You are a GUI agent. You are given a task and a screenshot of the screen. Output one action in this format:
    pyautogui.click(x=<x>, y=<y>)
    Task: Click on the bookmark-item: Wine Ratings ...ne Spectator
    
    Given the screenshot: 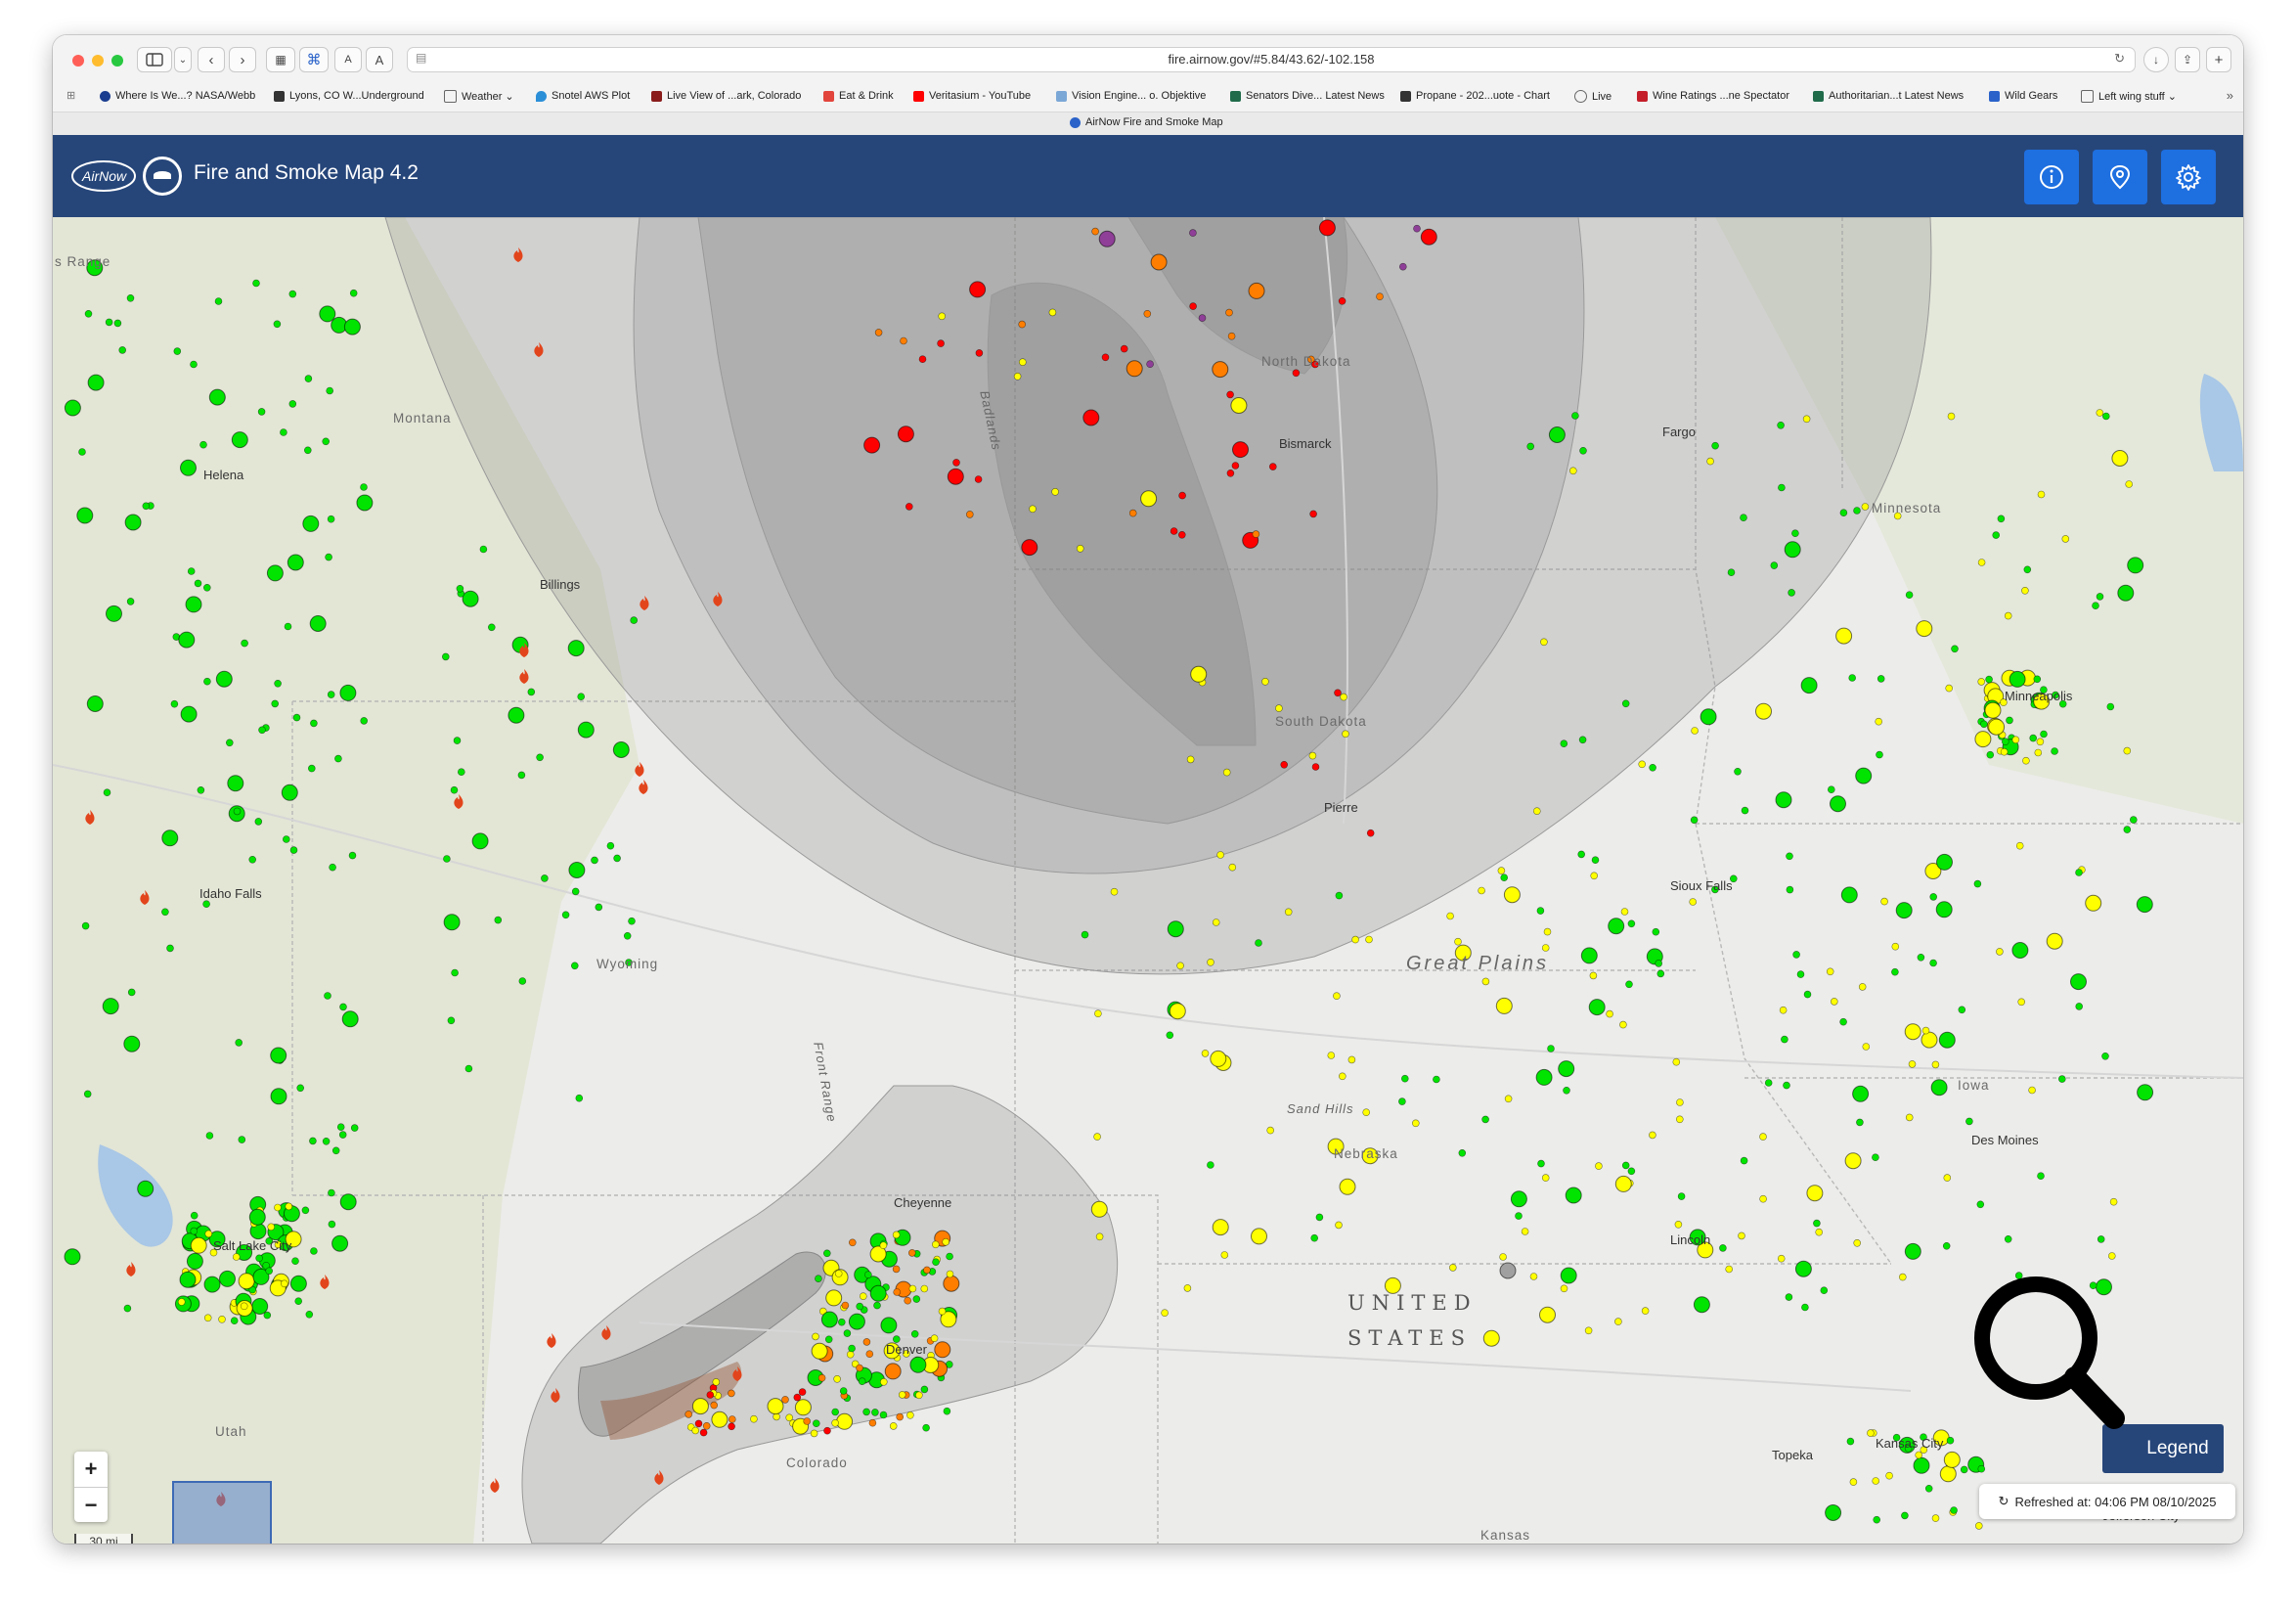 What is the action you would take?
    pyautogui.click(x=1713, y=96)
    